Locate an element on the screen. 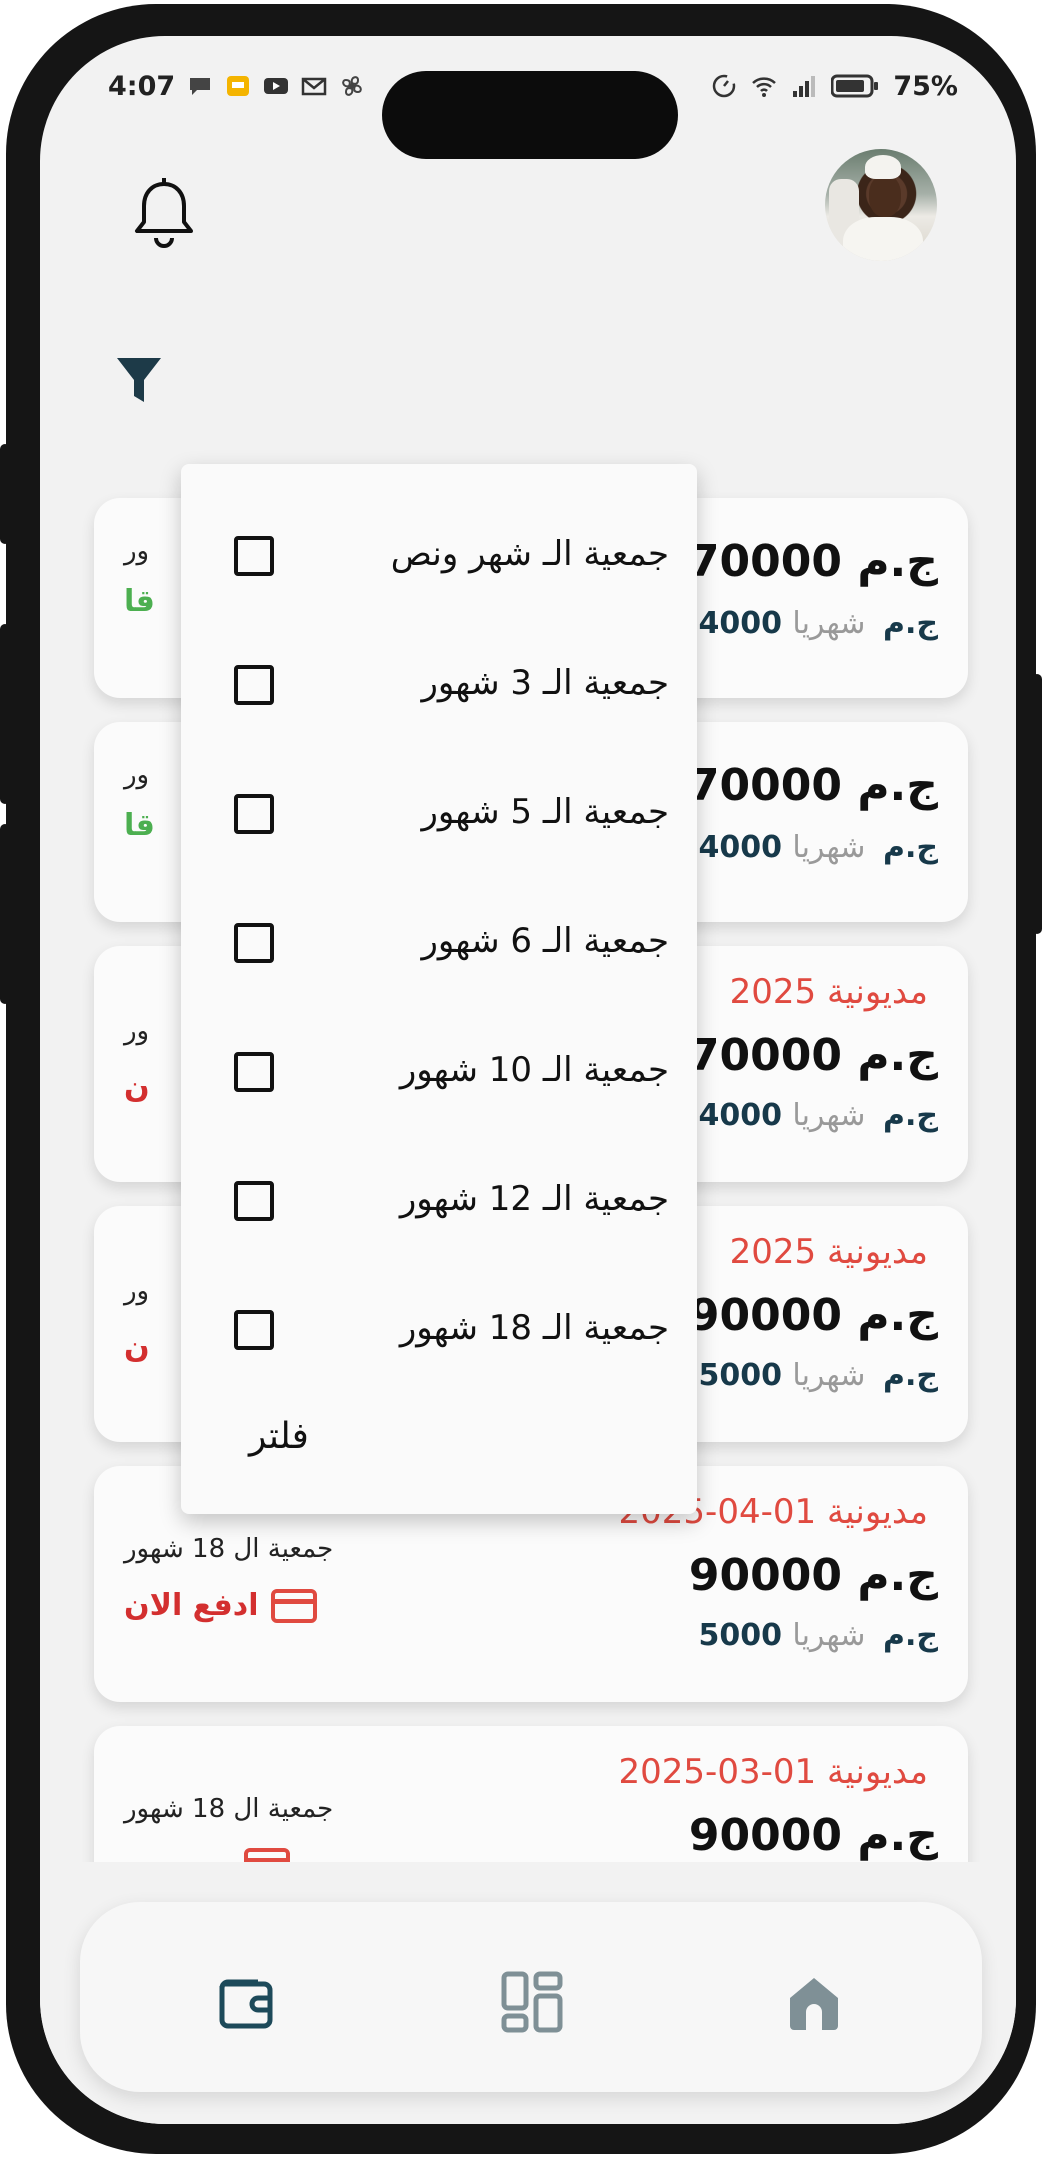 The height and width of the screenshot is (2159, 1046). fan-icon is located at coordinates (352, 86).